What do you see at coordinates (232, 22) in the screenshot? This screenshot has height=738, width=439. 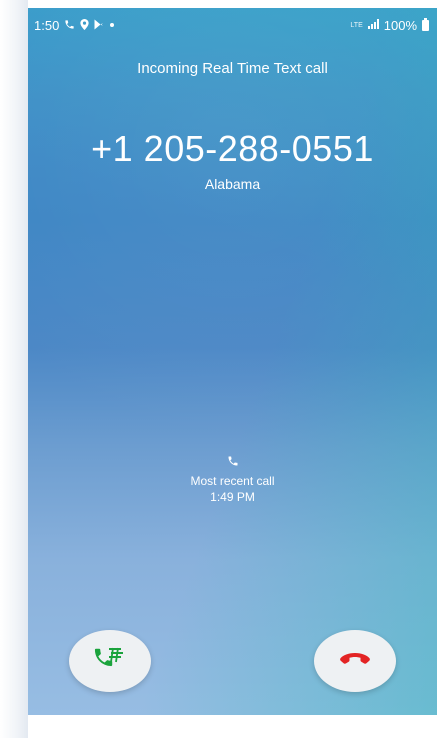 I see `status-bar: 1:50 LTE 100%` at bounding box center [232, 22].